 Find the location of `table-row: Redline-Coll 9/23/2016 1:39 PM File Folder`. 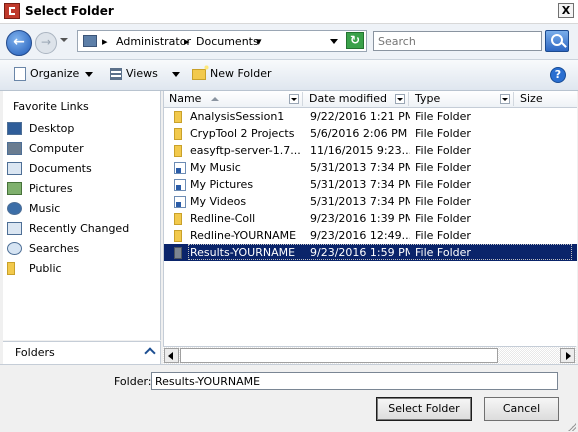

table-row: Redline-Coll 9/23/2016 1:39 PM File Folder is located at coordinates (370, 218).